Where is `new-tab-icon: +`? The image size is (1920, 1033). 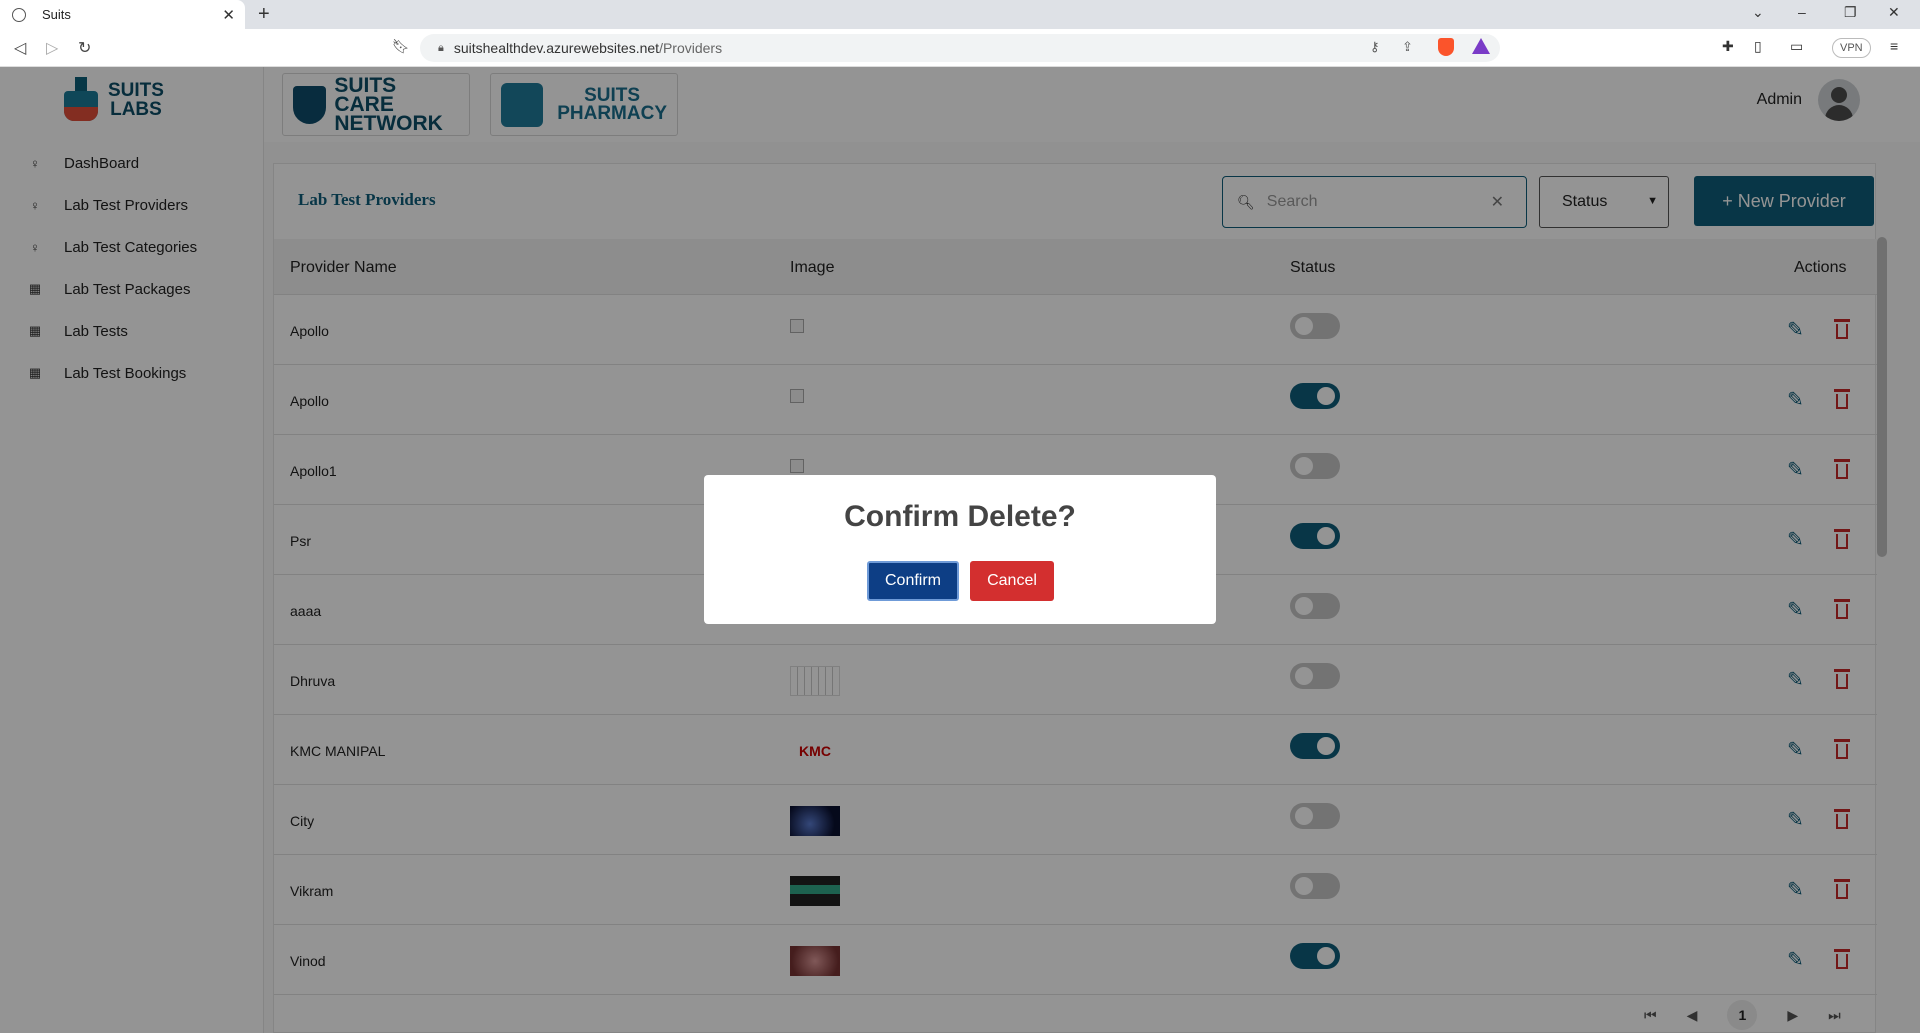
new-tab-icon: + is located at coordinates (264, 14).